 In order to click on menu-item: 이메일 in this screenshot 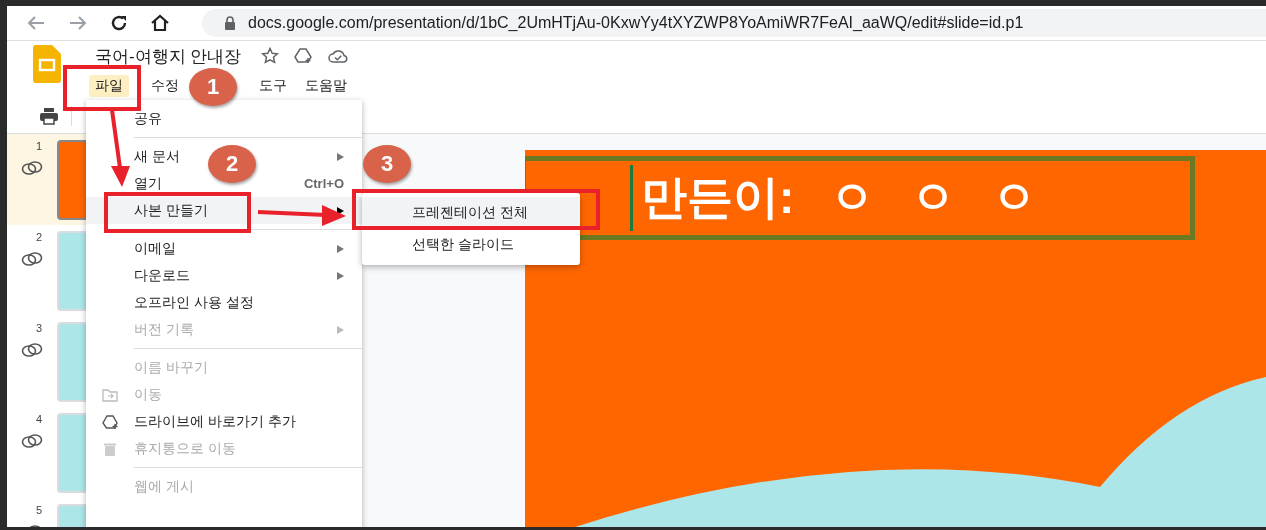, I will do `click(155, 248)`.